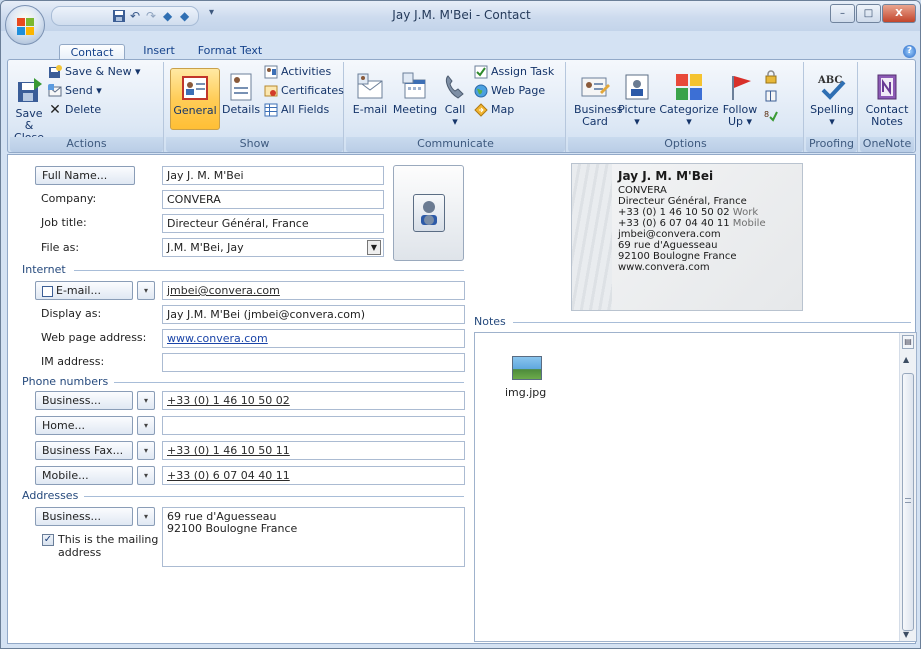 This screenshot has height=649, width=921. Describe the element at coordinates (74, 110) in the screenshot. I see `delete-button: ✕ Delete` at that location.